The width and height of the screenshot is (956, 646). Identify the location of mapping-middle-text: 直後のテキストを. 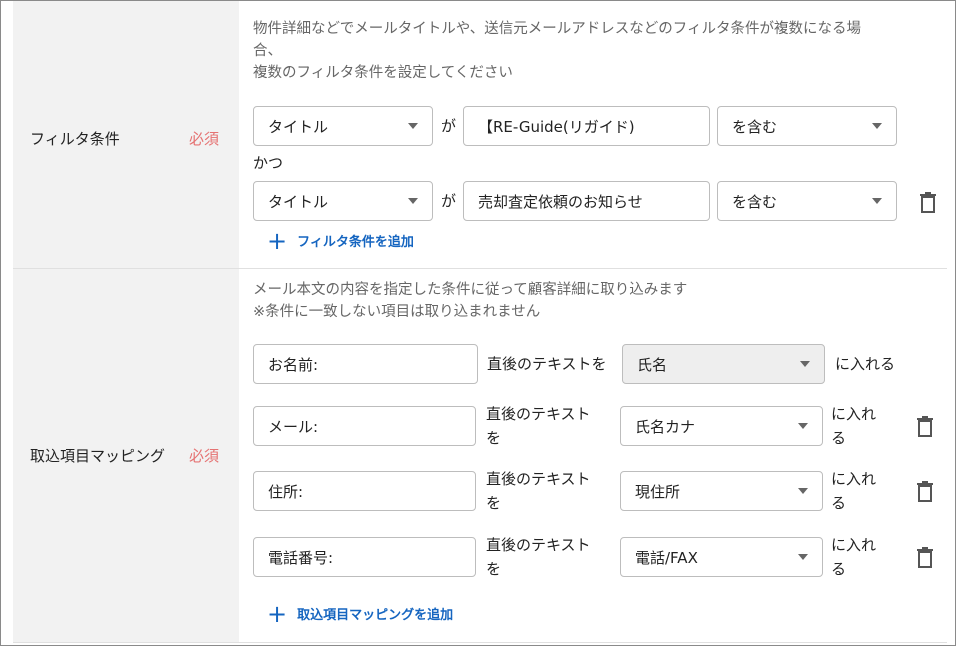
(547, 364).